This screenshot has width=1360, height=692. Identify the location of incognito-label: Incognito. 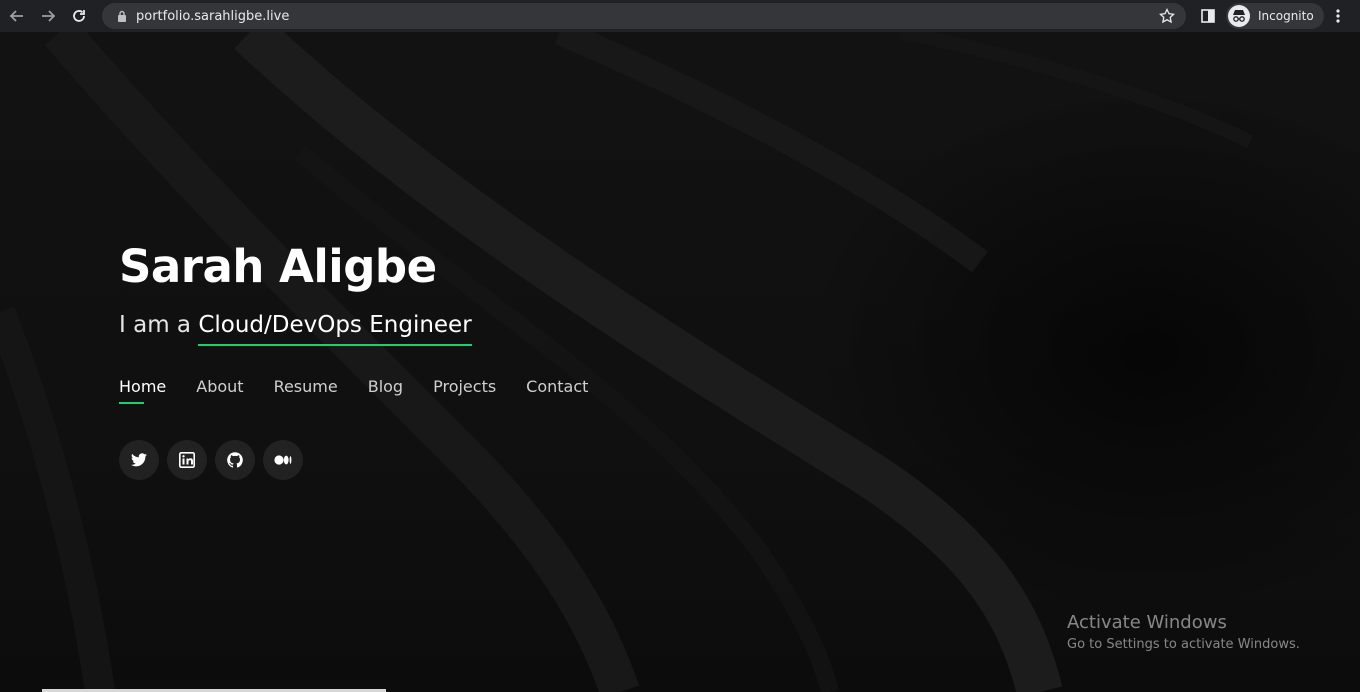
(1286, 16).